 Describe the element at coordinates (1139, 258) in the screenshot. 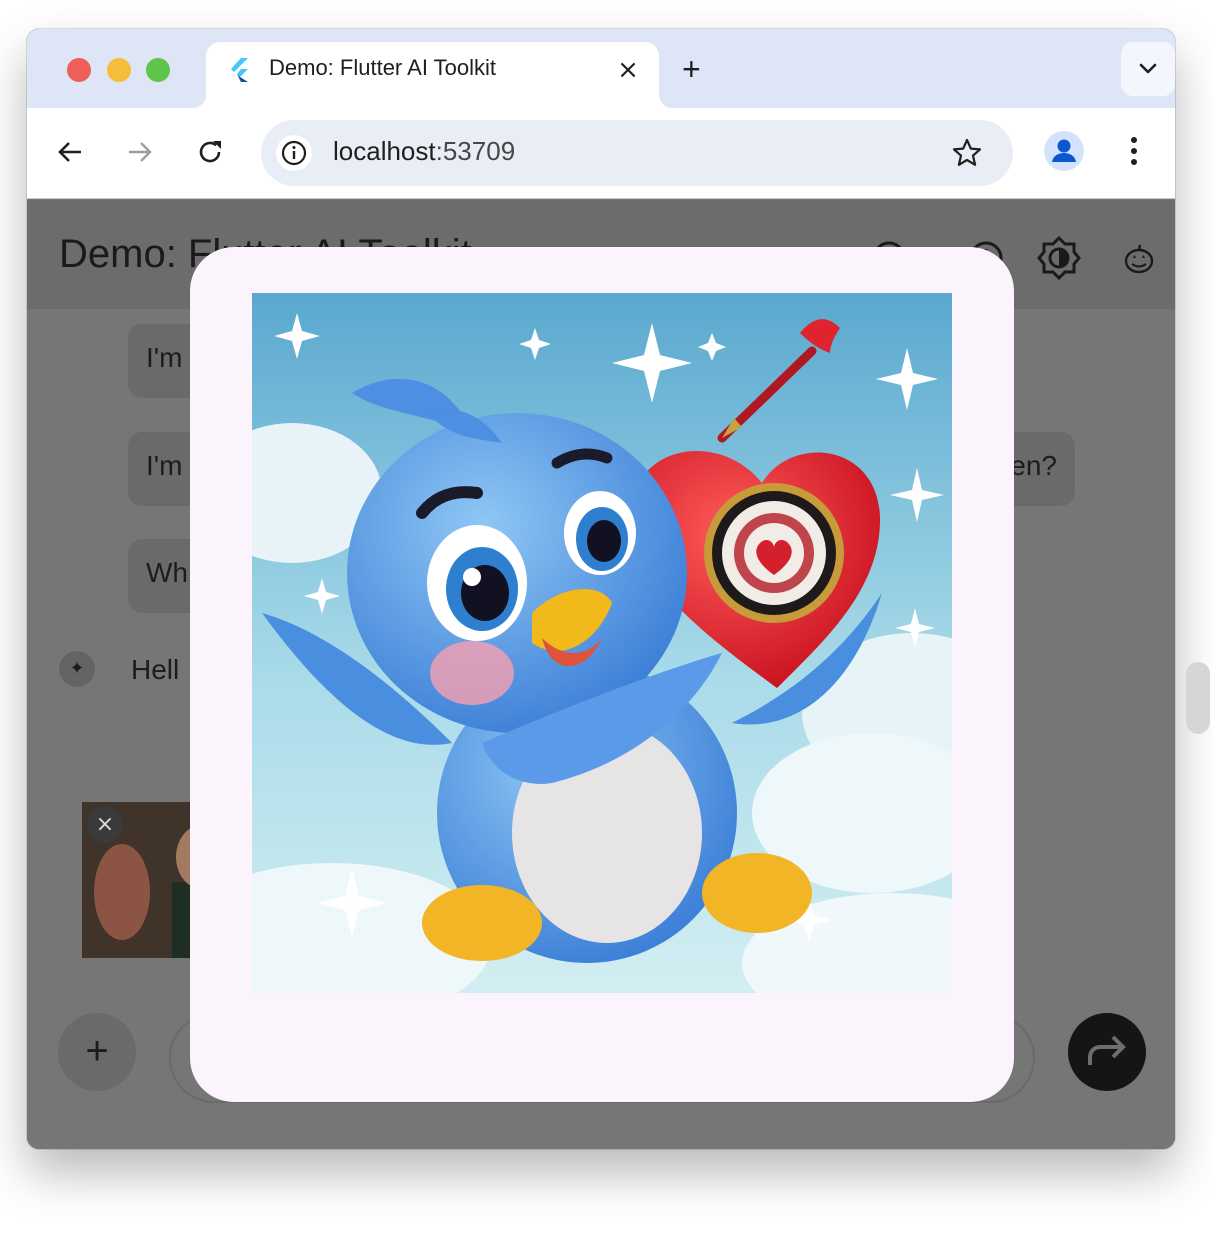

I see `pumpkin-icon` at that location.